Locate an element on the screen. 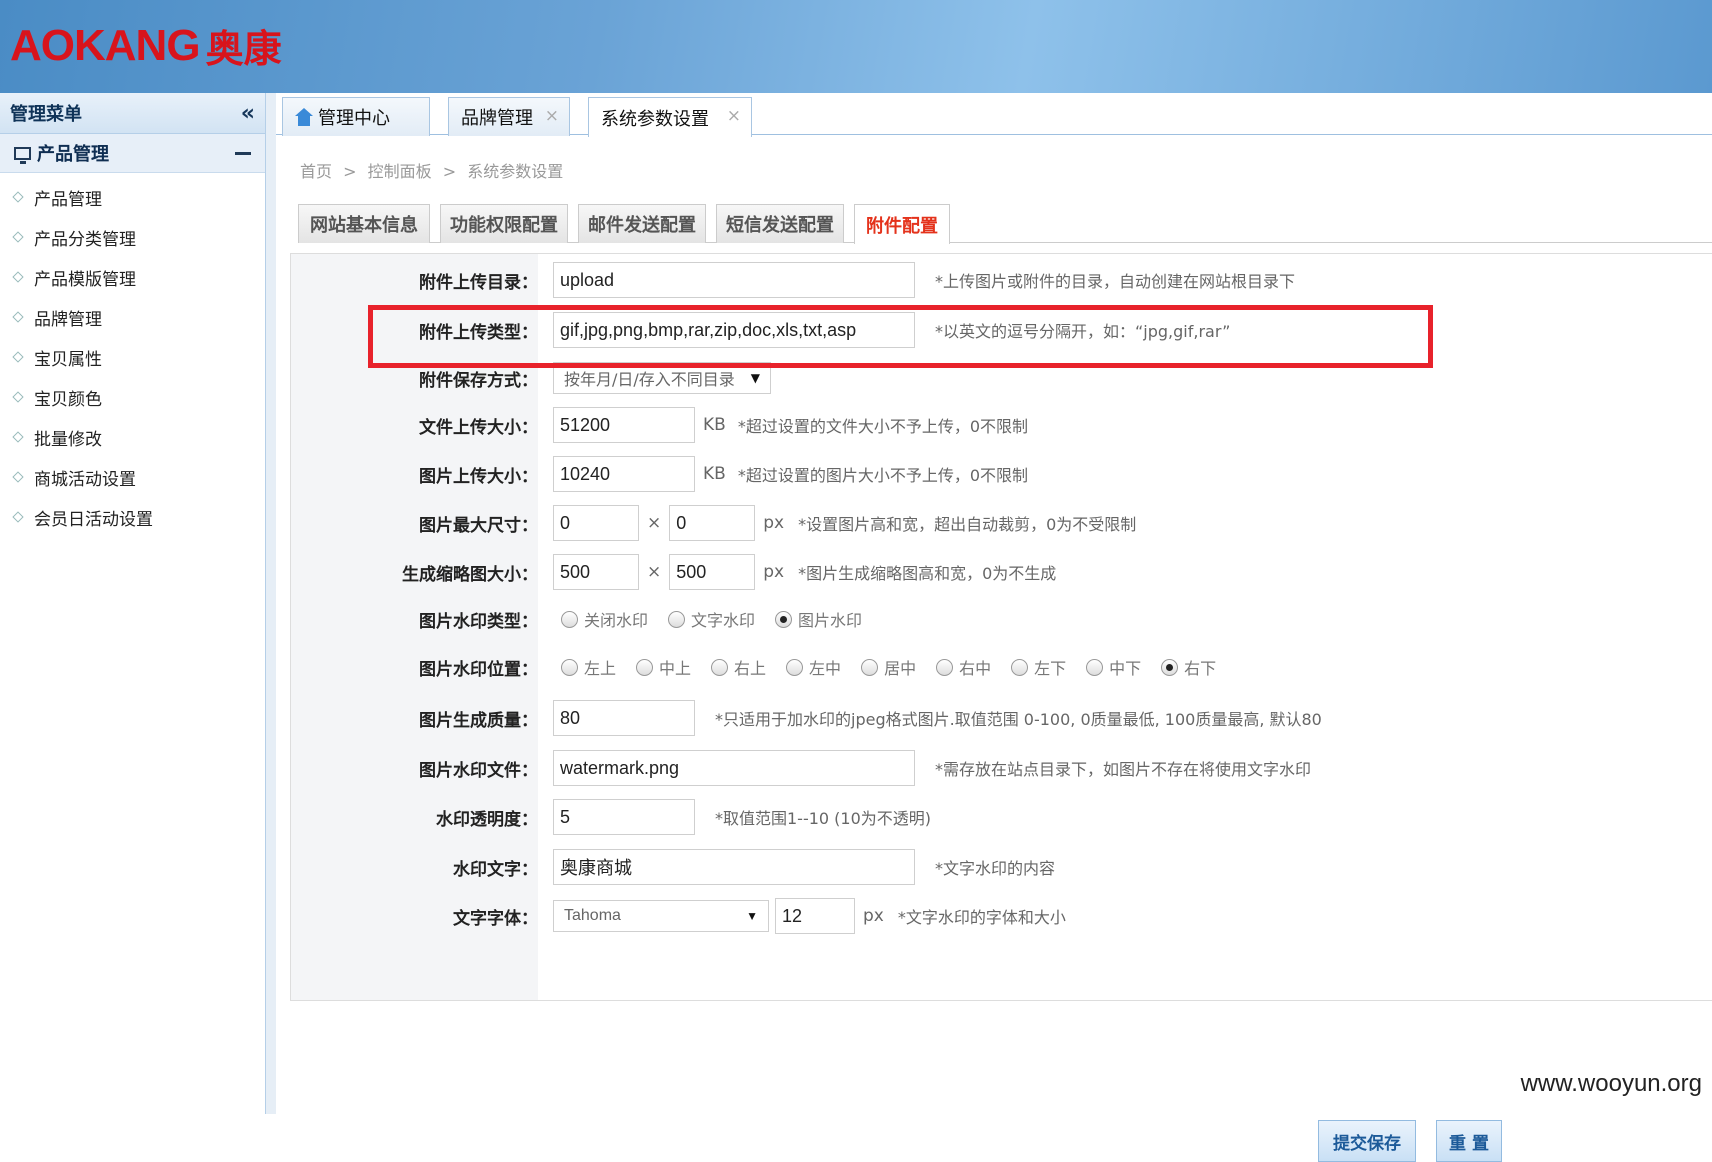 The height and width of the screenshot is (1162, 1712). radio-pos-bottom-right: 右下 is located at coordinates (1188, 667).